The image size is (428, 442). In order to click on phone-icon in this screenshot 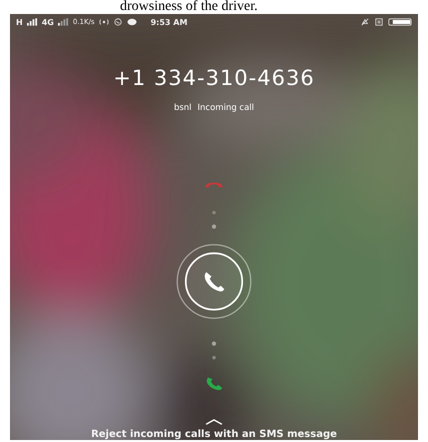, I will do `click(214, 383)`.